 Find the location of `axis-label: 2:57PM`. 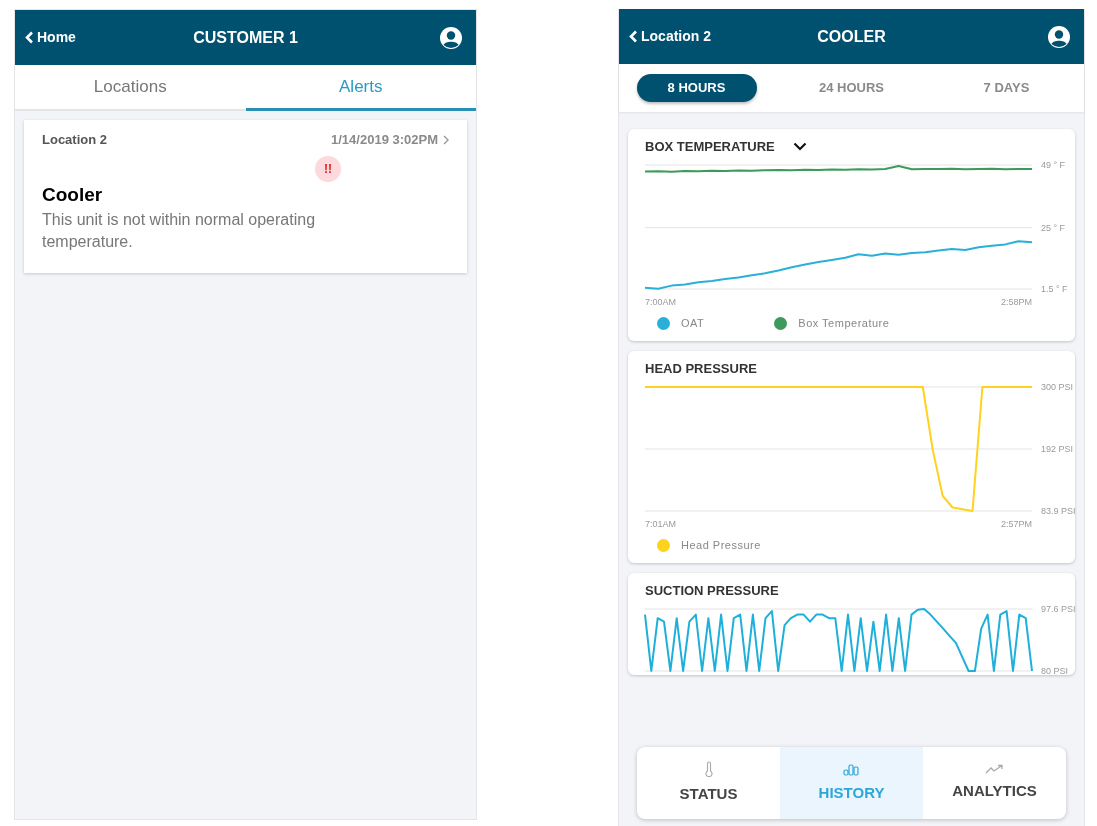

axis-label: 2:57PM is located at coordinates (1016, 524).